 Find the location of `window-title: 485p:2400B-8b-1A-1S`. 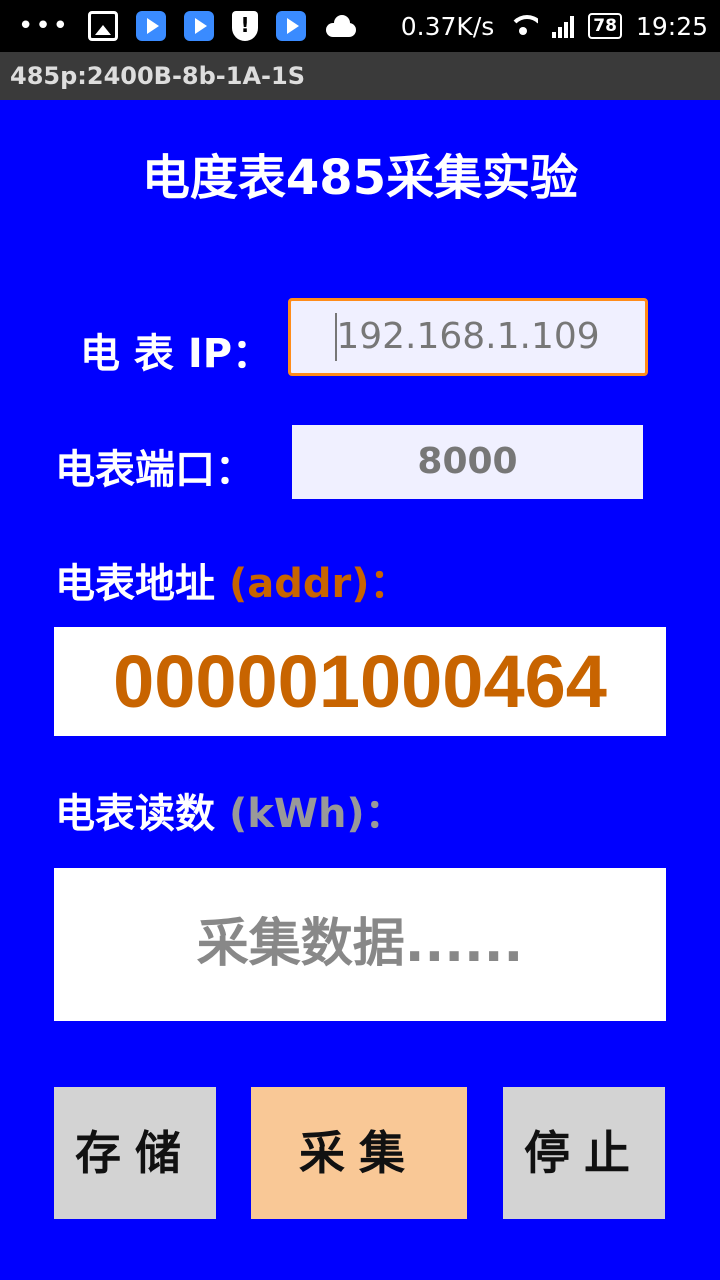

window-title: 485p:2400B-8b-1A-1S is located at coordinates (360, 76).